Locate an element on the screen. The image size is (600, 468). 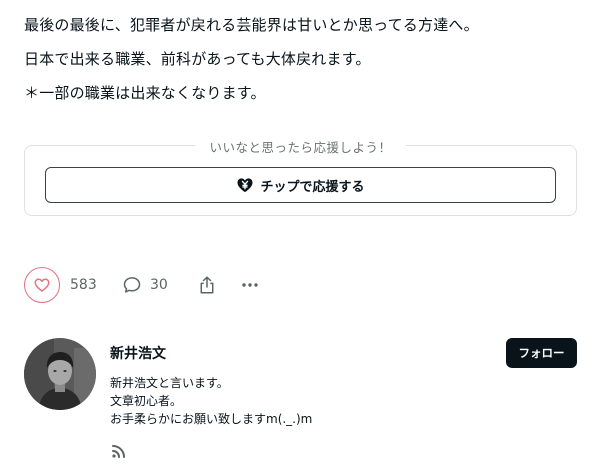
share-button is located at coordinates (207, 285).